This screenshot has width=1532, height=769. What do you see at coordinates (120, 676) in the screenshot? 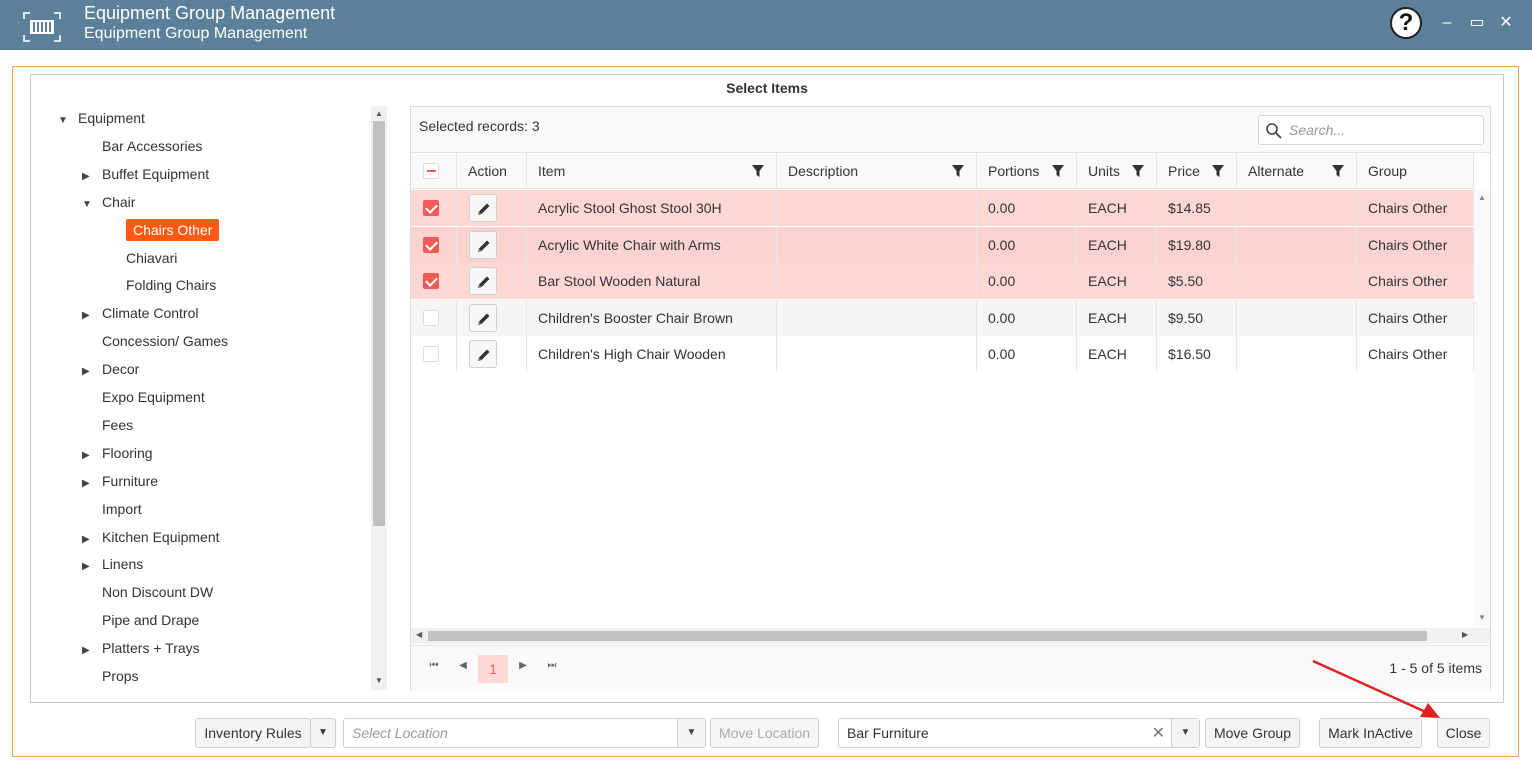
I see `tree-item: Props` at bounding box center [120, 676].